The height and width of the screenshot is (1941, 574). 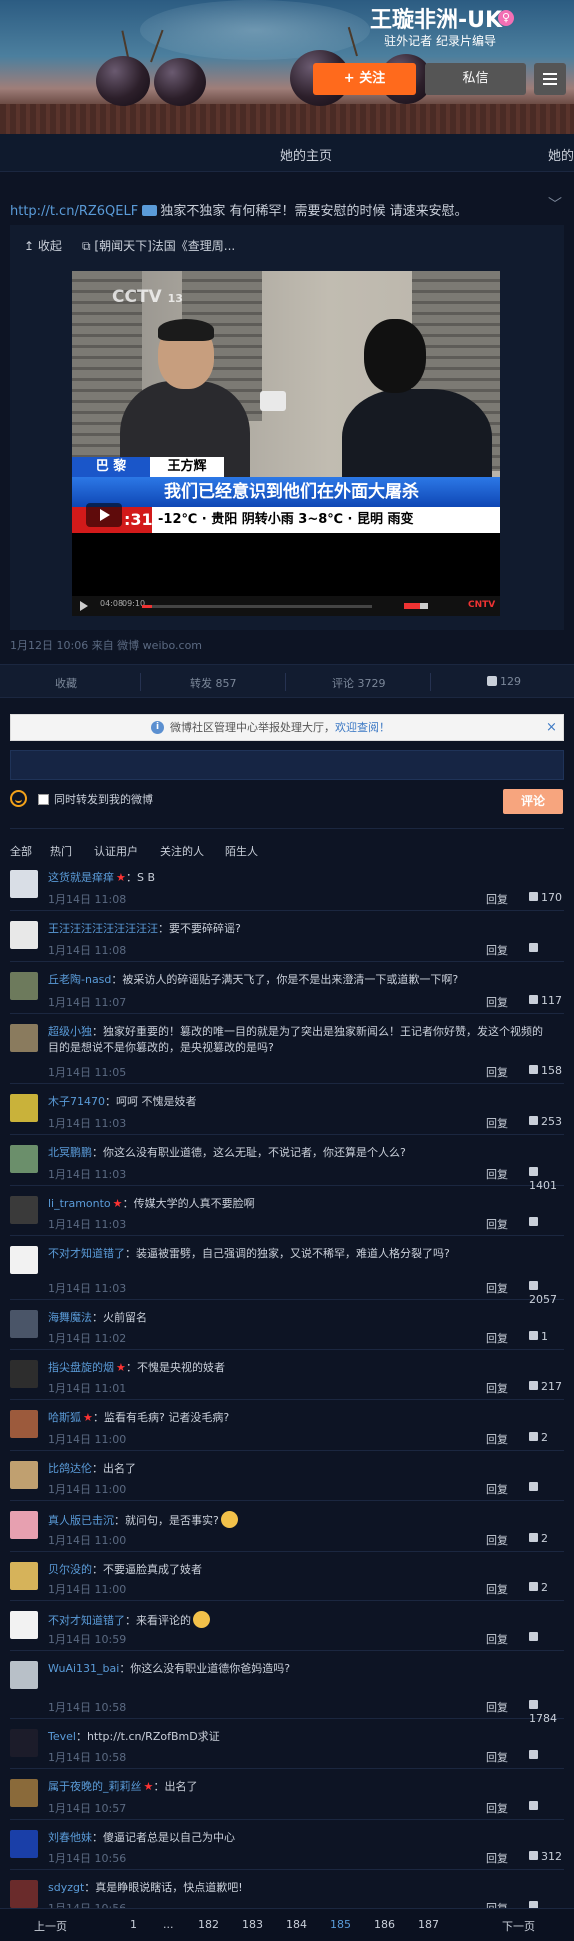 What do you see at coordinates (104, 515) in the screenshot?
I see `play-icon` at bounding box center [104, 515].